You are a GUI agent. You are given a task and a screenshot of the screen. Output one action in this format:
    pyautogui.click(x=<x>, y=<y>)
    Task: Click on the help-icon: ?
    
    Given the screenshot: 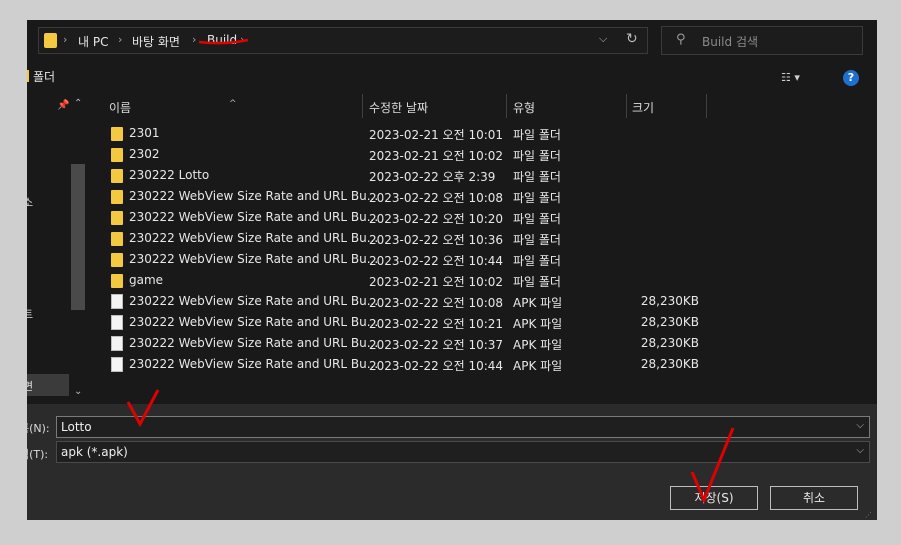 What is the action you would take?
    pyautogui.click(x=851, y=78)
    